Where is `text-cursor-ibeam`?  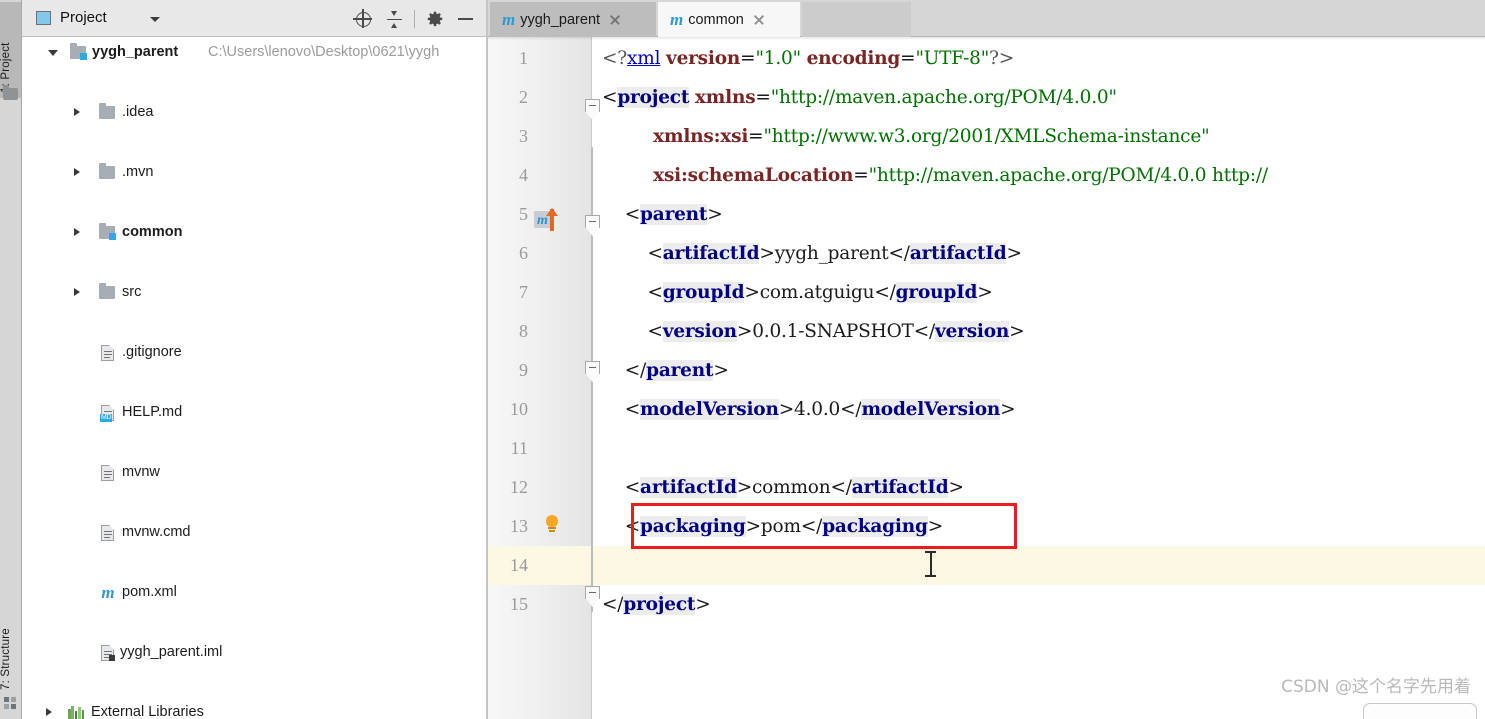 text-cursor-ibeam is located at coordinates (930, 564).